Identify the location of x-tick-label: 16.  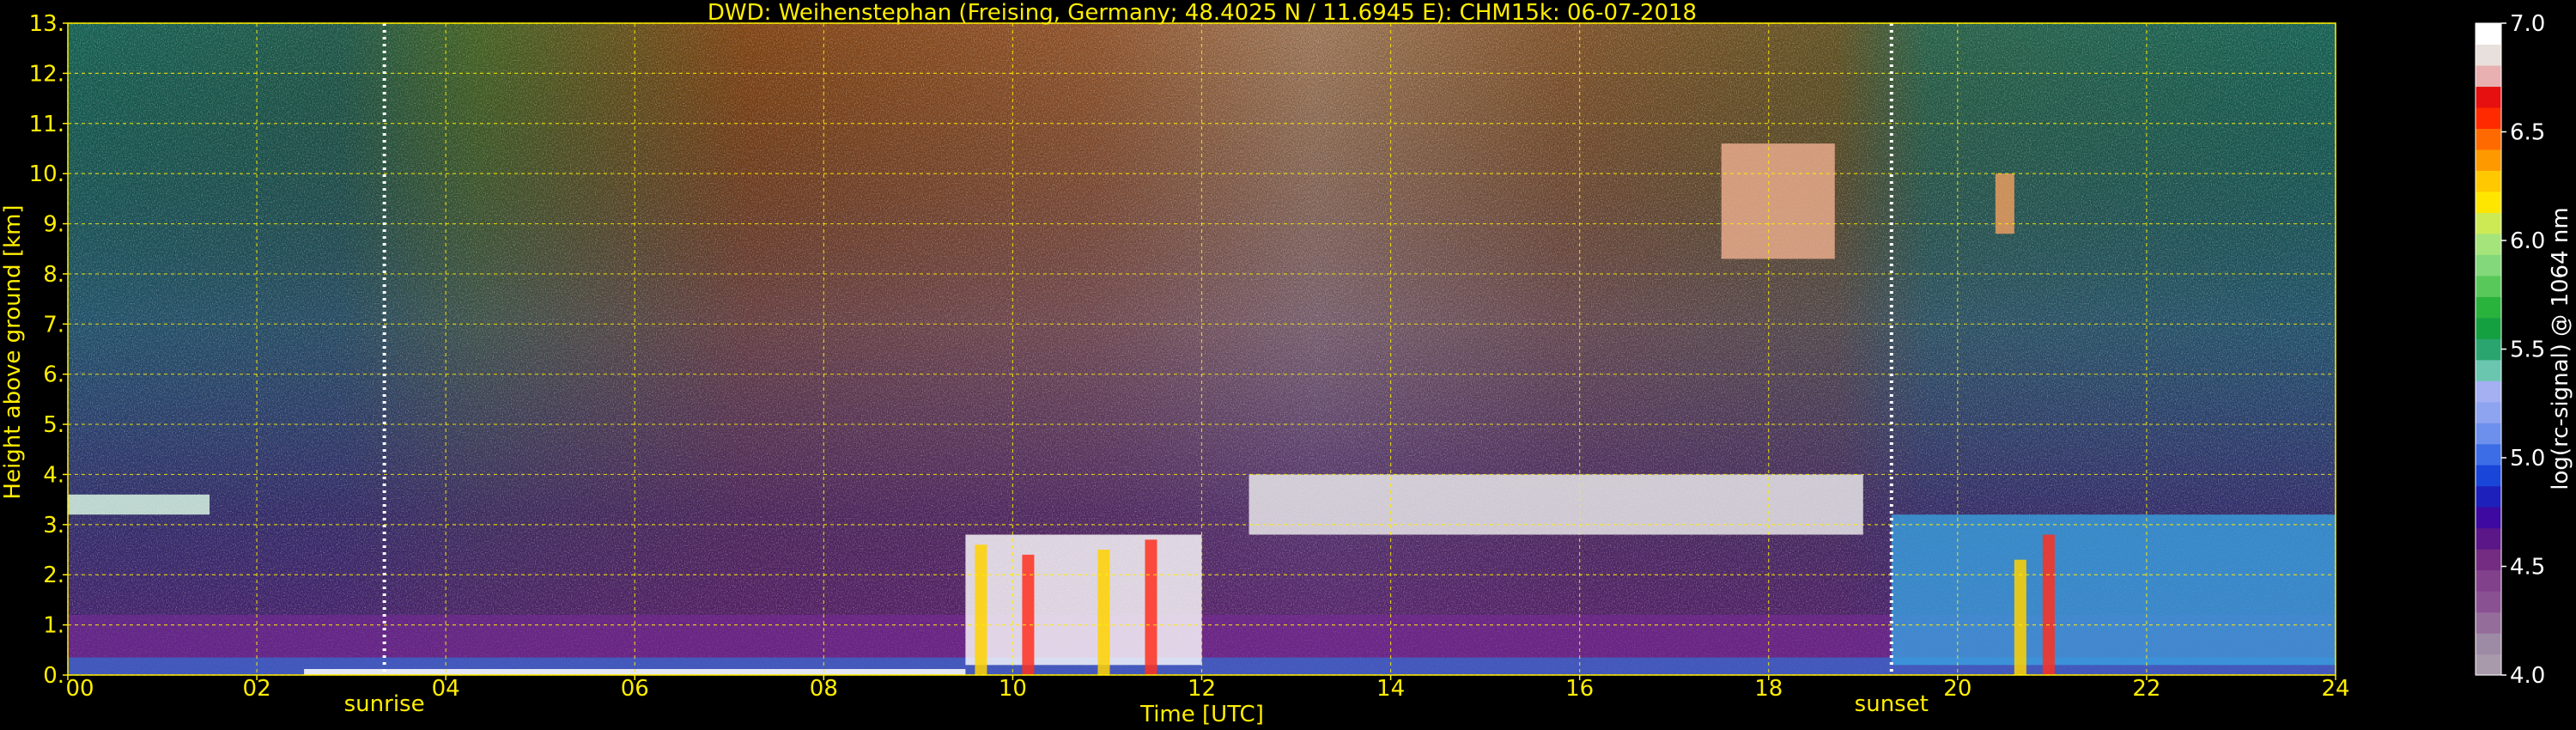
(1579, 689).